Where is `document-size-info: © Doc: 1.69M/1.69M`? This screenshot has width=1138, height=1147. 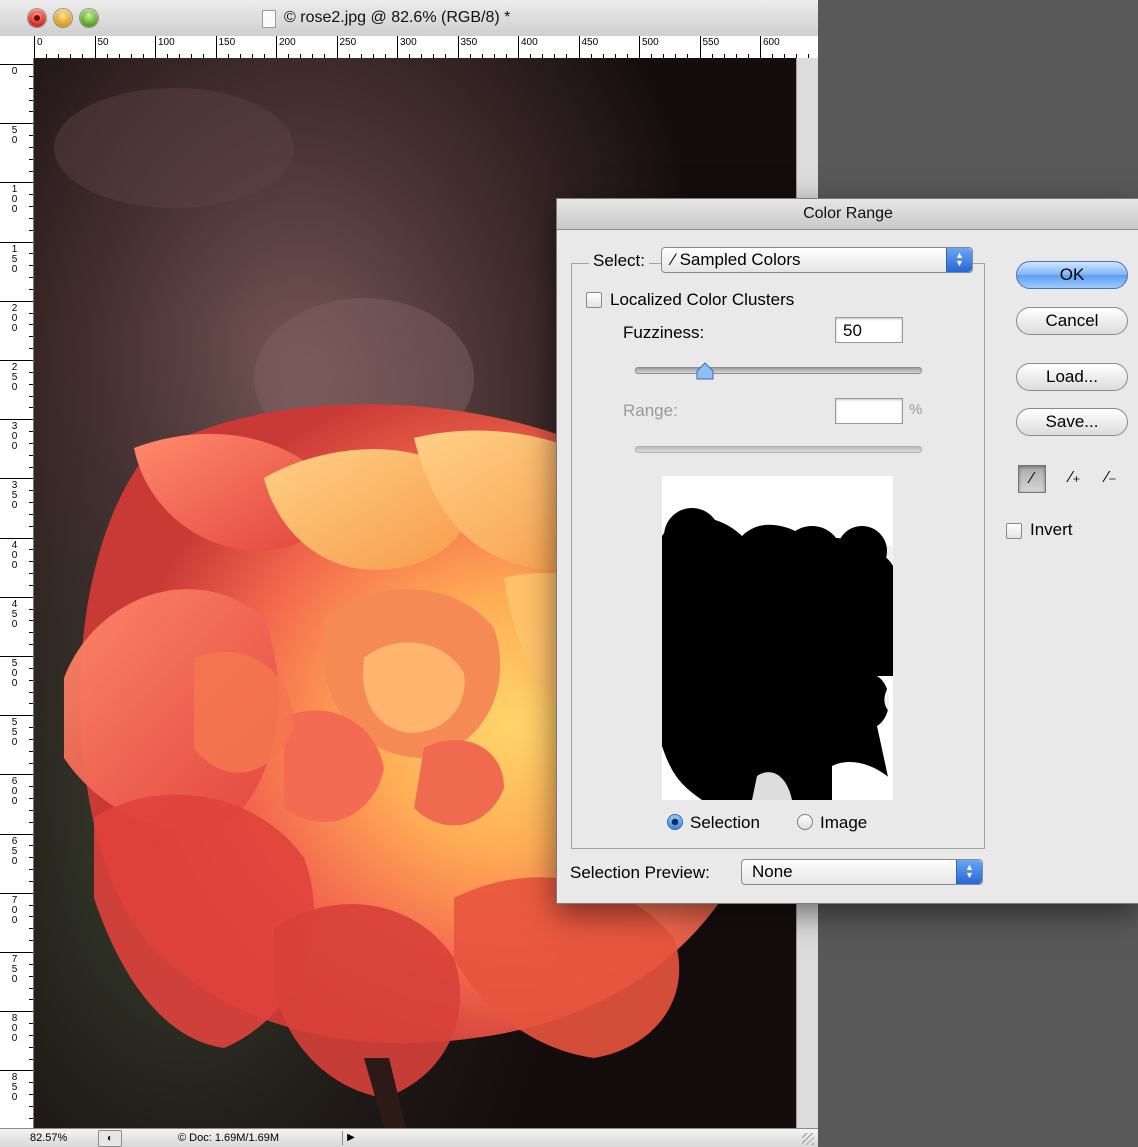
document-size-info: © Doc: 1.69M/1.69M is located at coordinates (228, 1138).